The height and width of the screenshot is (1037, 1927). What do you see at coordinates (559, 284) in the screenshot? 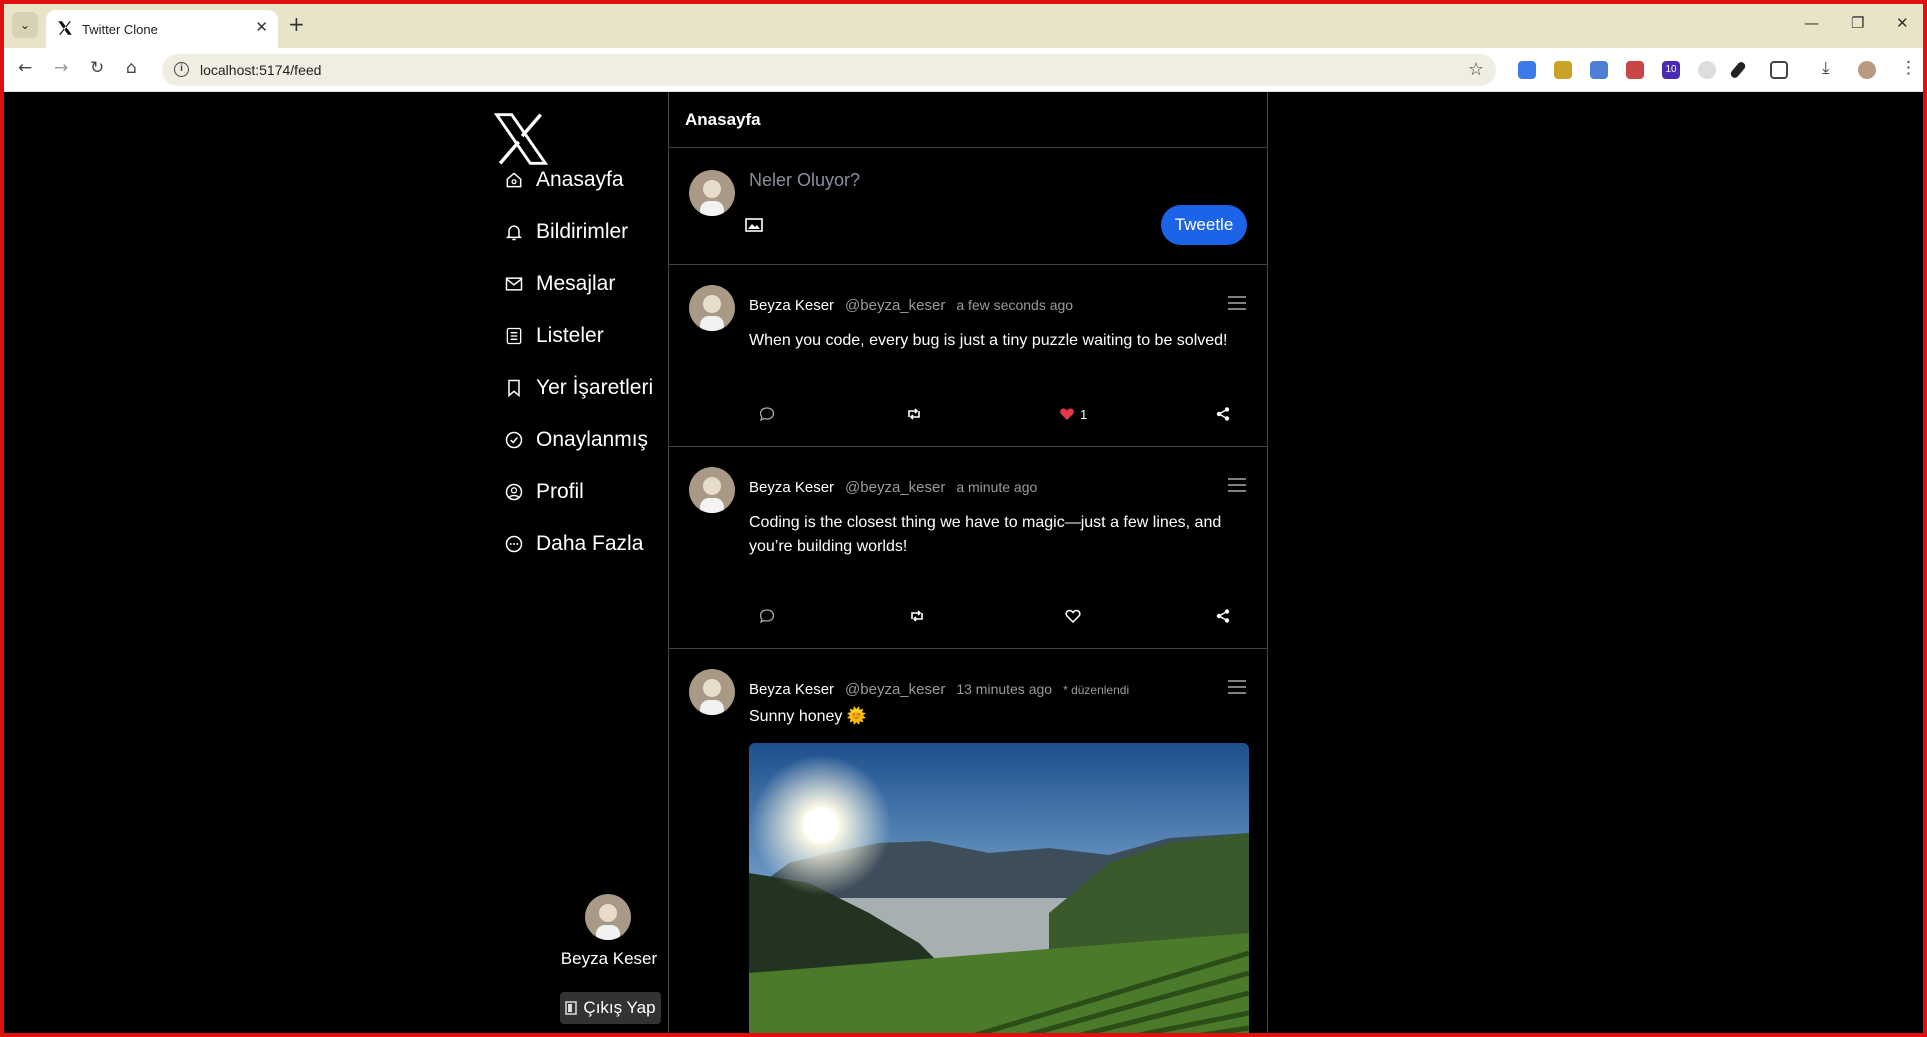
I see `sidebar-item-messages: Mesajlar` at bounding box center [559, 284].